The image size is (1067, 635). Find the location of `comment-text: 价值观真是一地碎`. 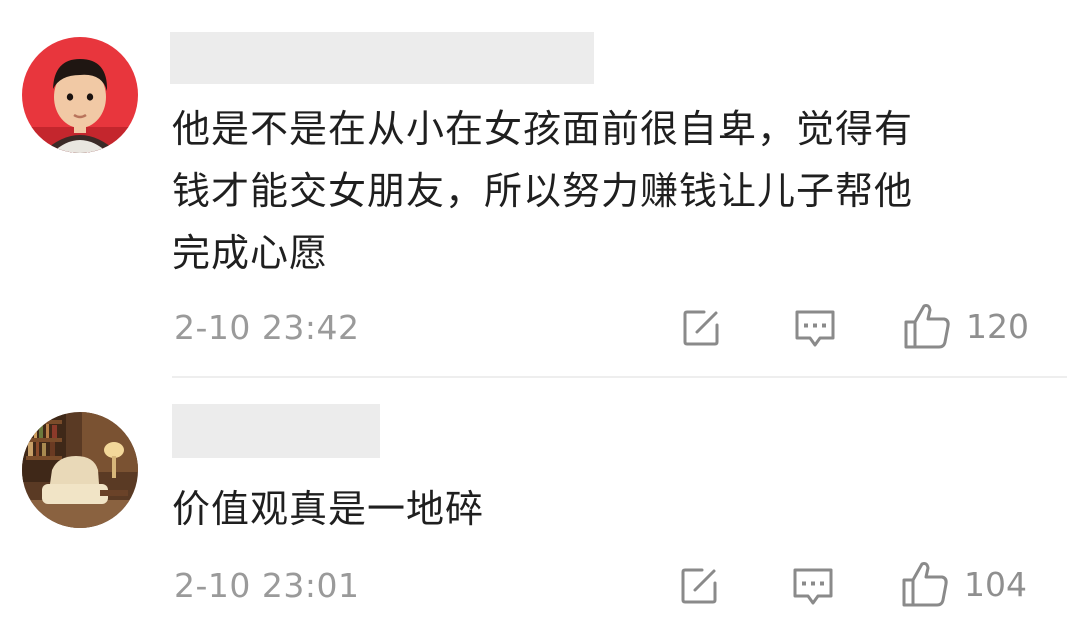

comment-text: 价值观真是一地碎 is located at coordinates (612, 509).